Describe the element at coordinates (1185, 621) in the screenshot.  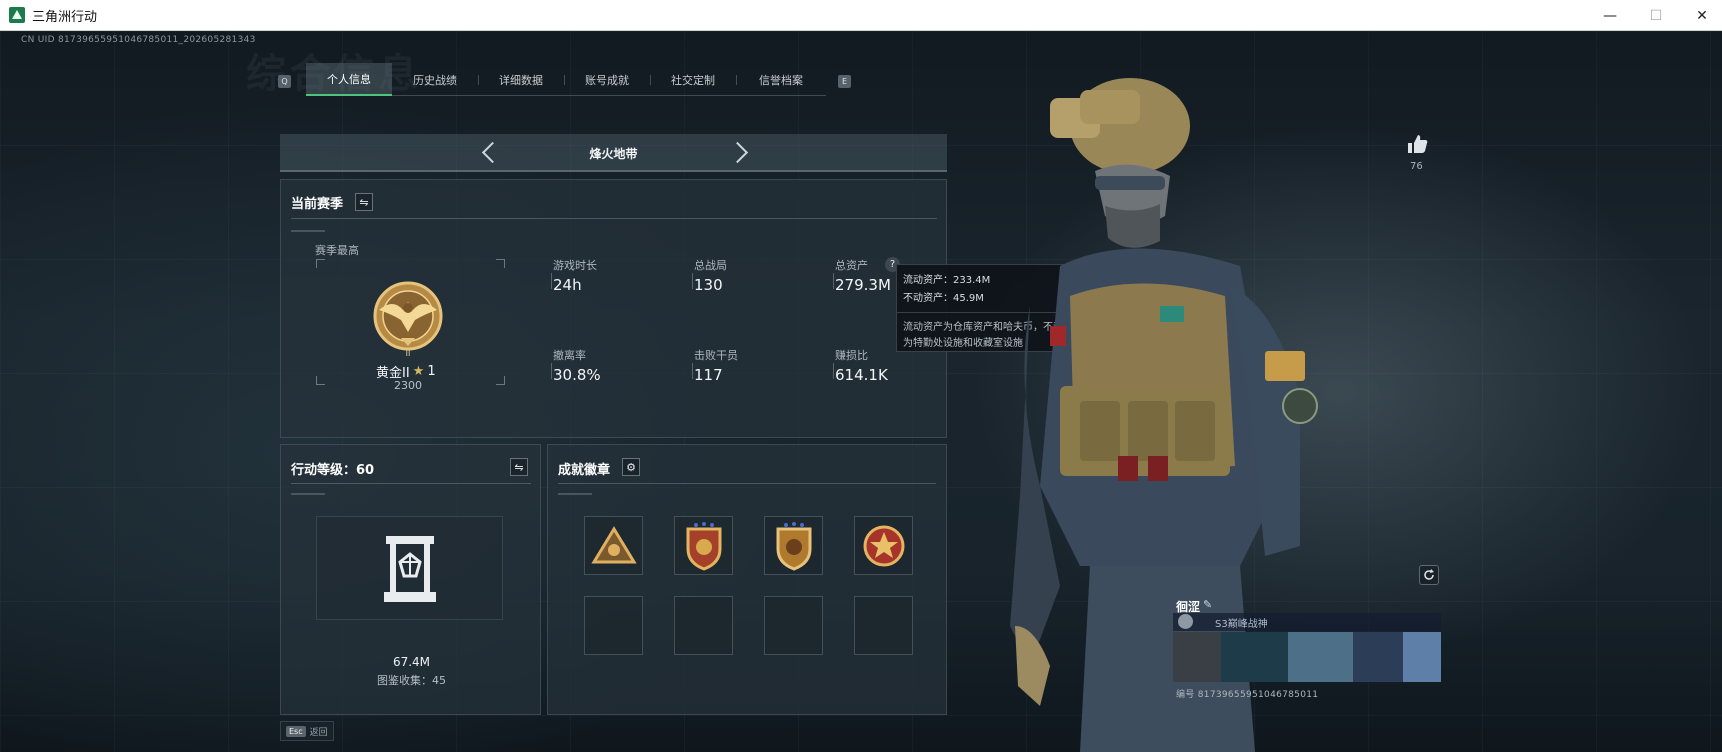
I see `title-badge-icon` at that location.